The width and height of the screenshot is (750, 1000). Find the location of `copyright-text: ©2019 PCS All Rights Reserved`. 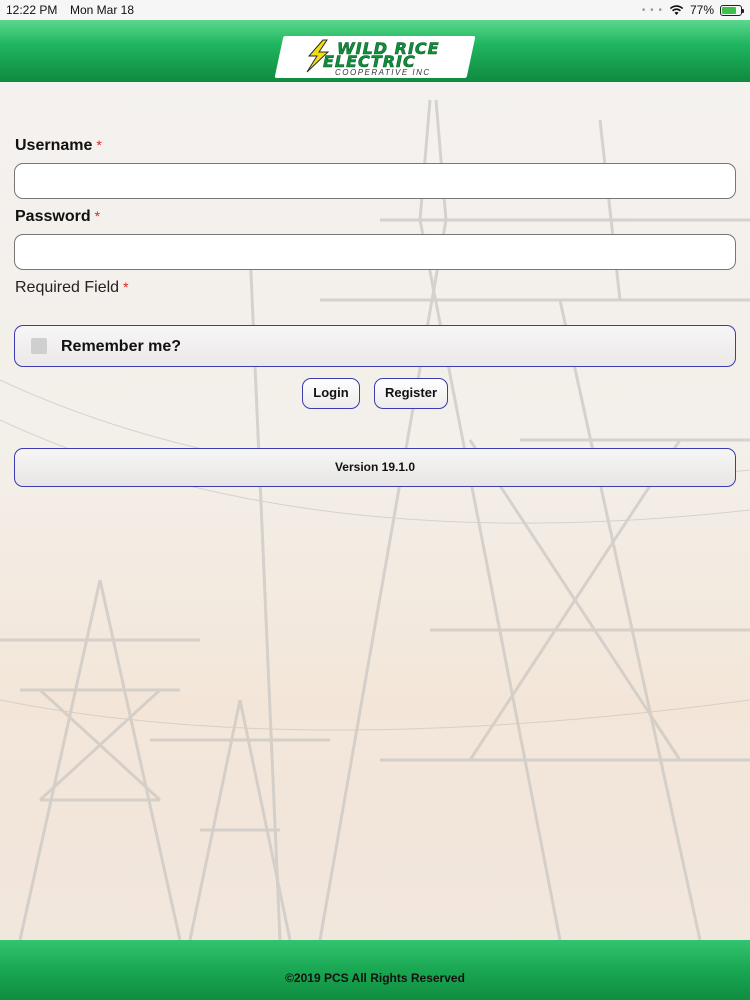

copyright-text: ©2019 PCS All Rights Reserved is located at coordinates (375, 978).